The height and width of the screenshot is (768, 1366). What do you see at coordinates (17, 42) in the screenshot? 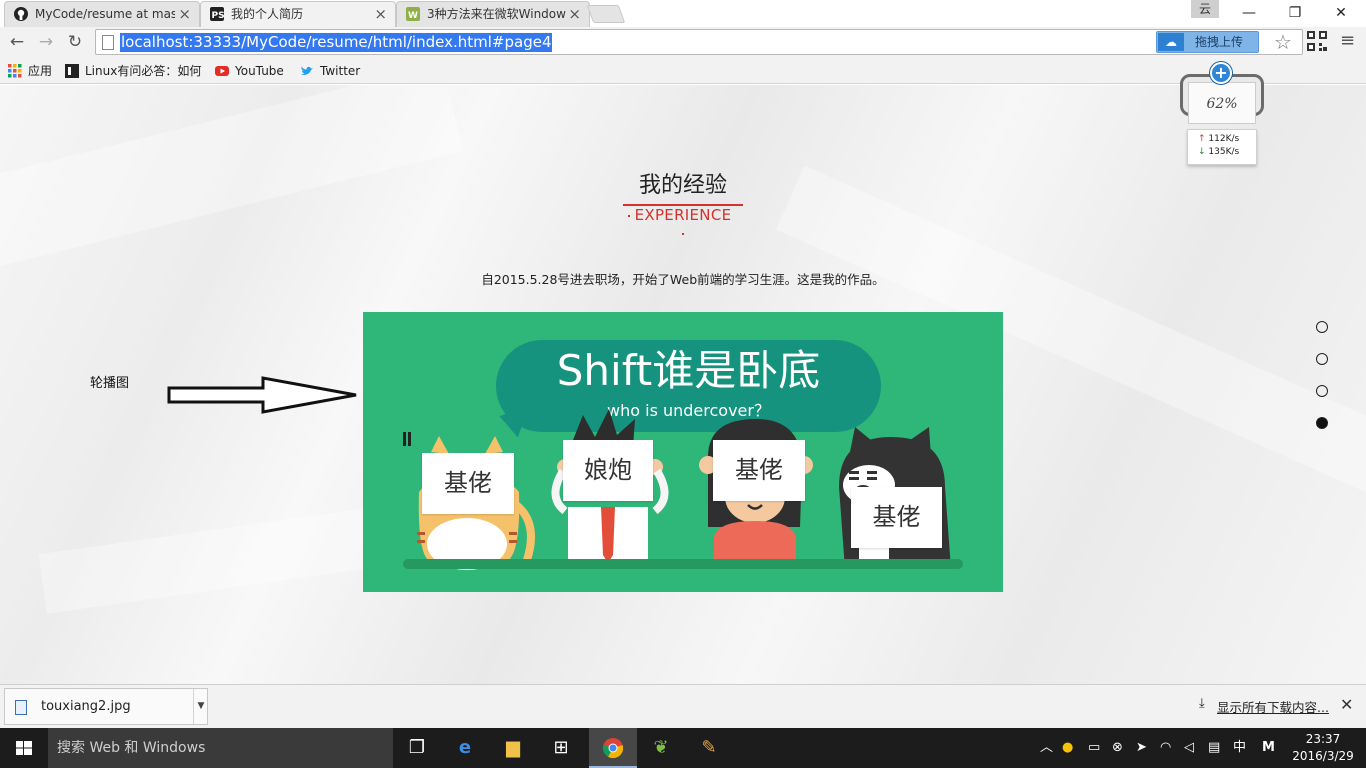
I see `back-arrow-icon: ←` at bounding box center [17, 42].